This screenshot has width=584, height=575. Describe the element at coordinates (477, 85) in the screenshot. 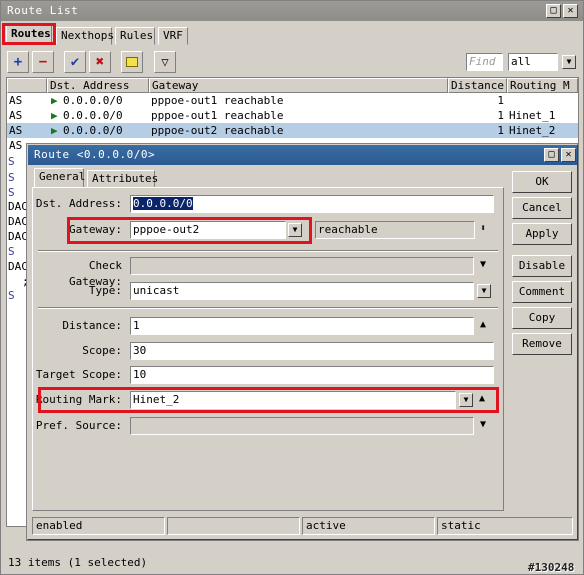

I see `col-header-distance: Distance` at that location.